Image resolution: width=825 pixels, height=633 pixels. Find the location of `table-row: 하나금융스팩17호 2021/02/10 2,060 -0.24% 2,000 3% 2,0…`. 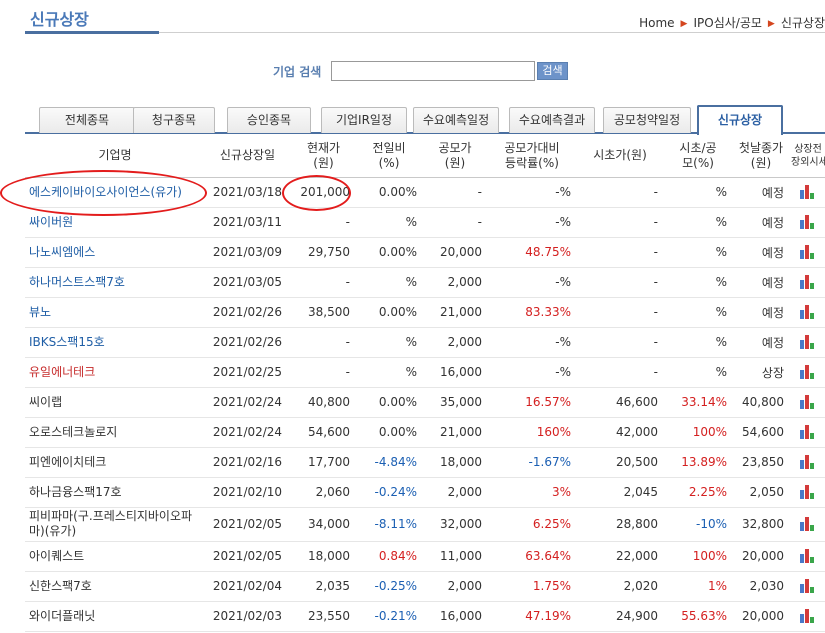

table-row: 하나금융스팩17호 2021/02/10 2,060 -0.24% 2,000 3% 2,0… is located at coordinates (425, 492).